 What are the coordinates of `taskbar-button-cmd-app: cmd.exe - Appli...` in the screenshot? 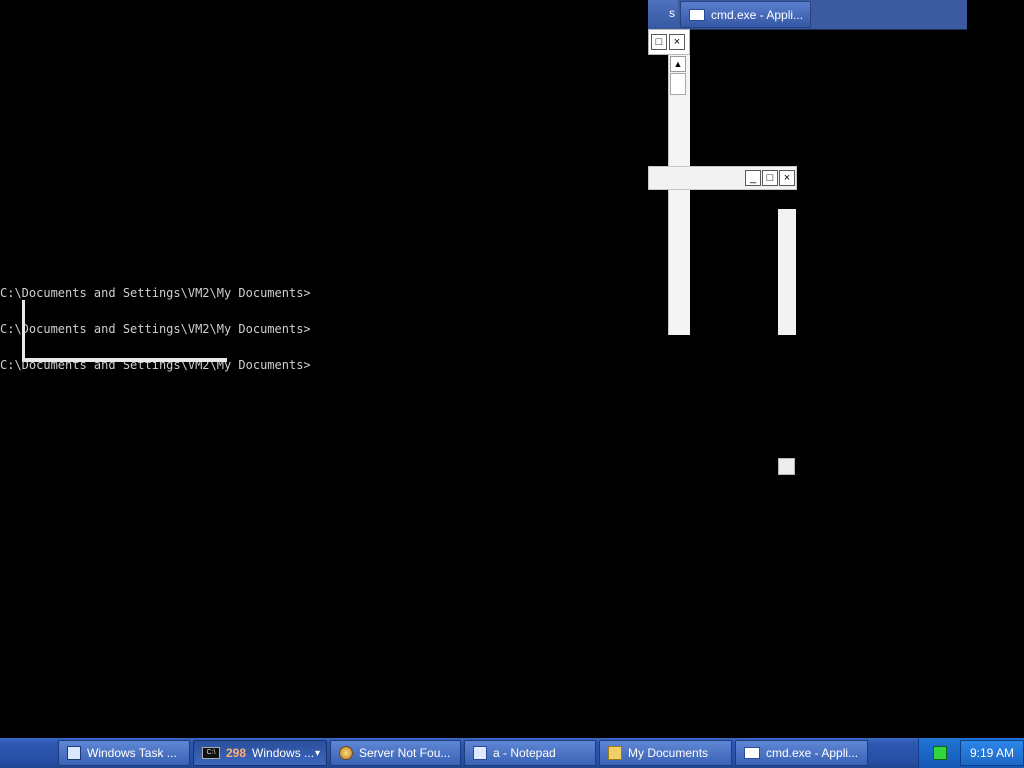 It's located at (801, 753).